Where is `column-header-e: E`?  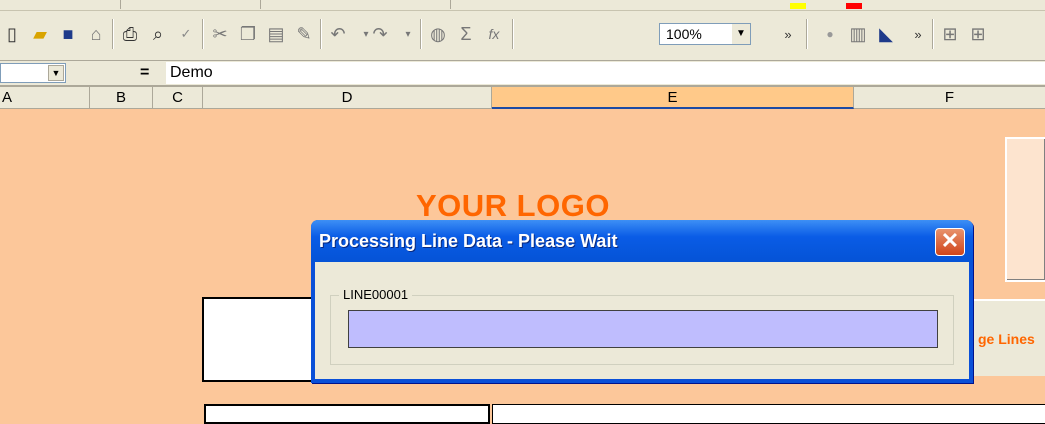
column-header-e: E is located at coordinates (673, 98).